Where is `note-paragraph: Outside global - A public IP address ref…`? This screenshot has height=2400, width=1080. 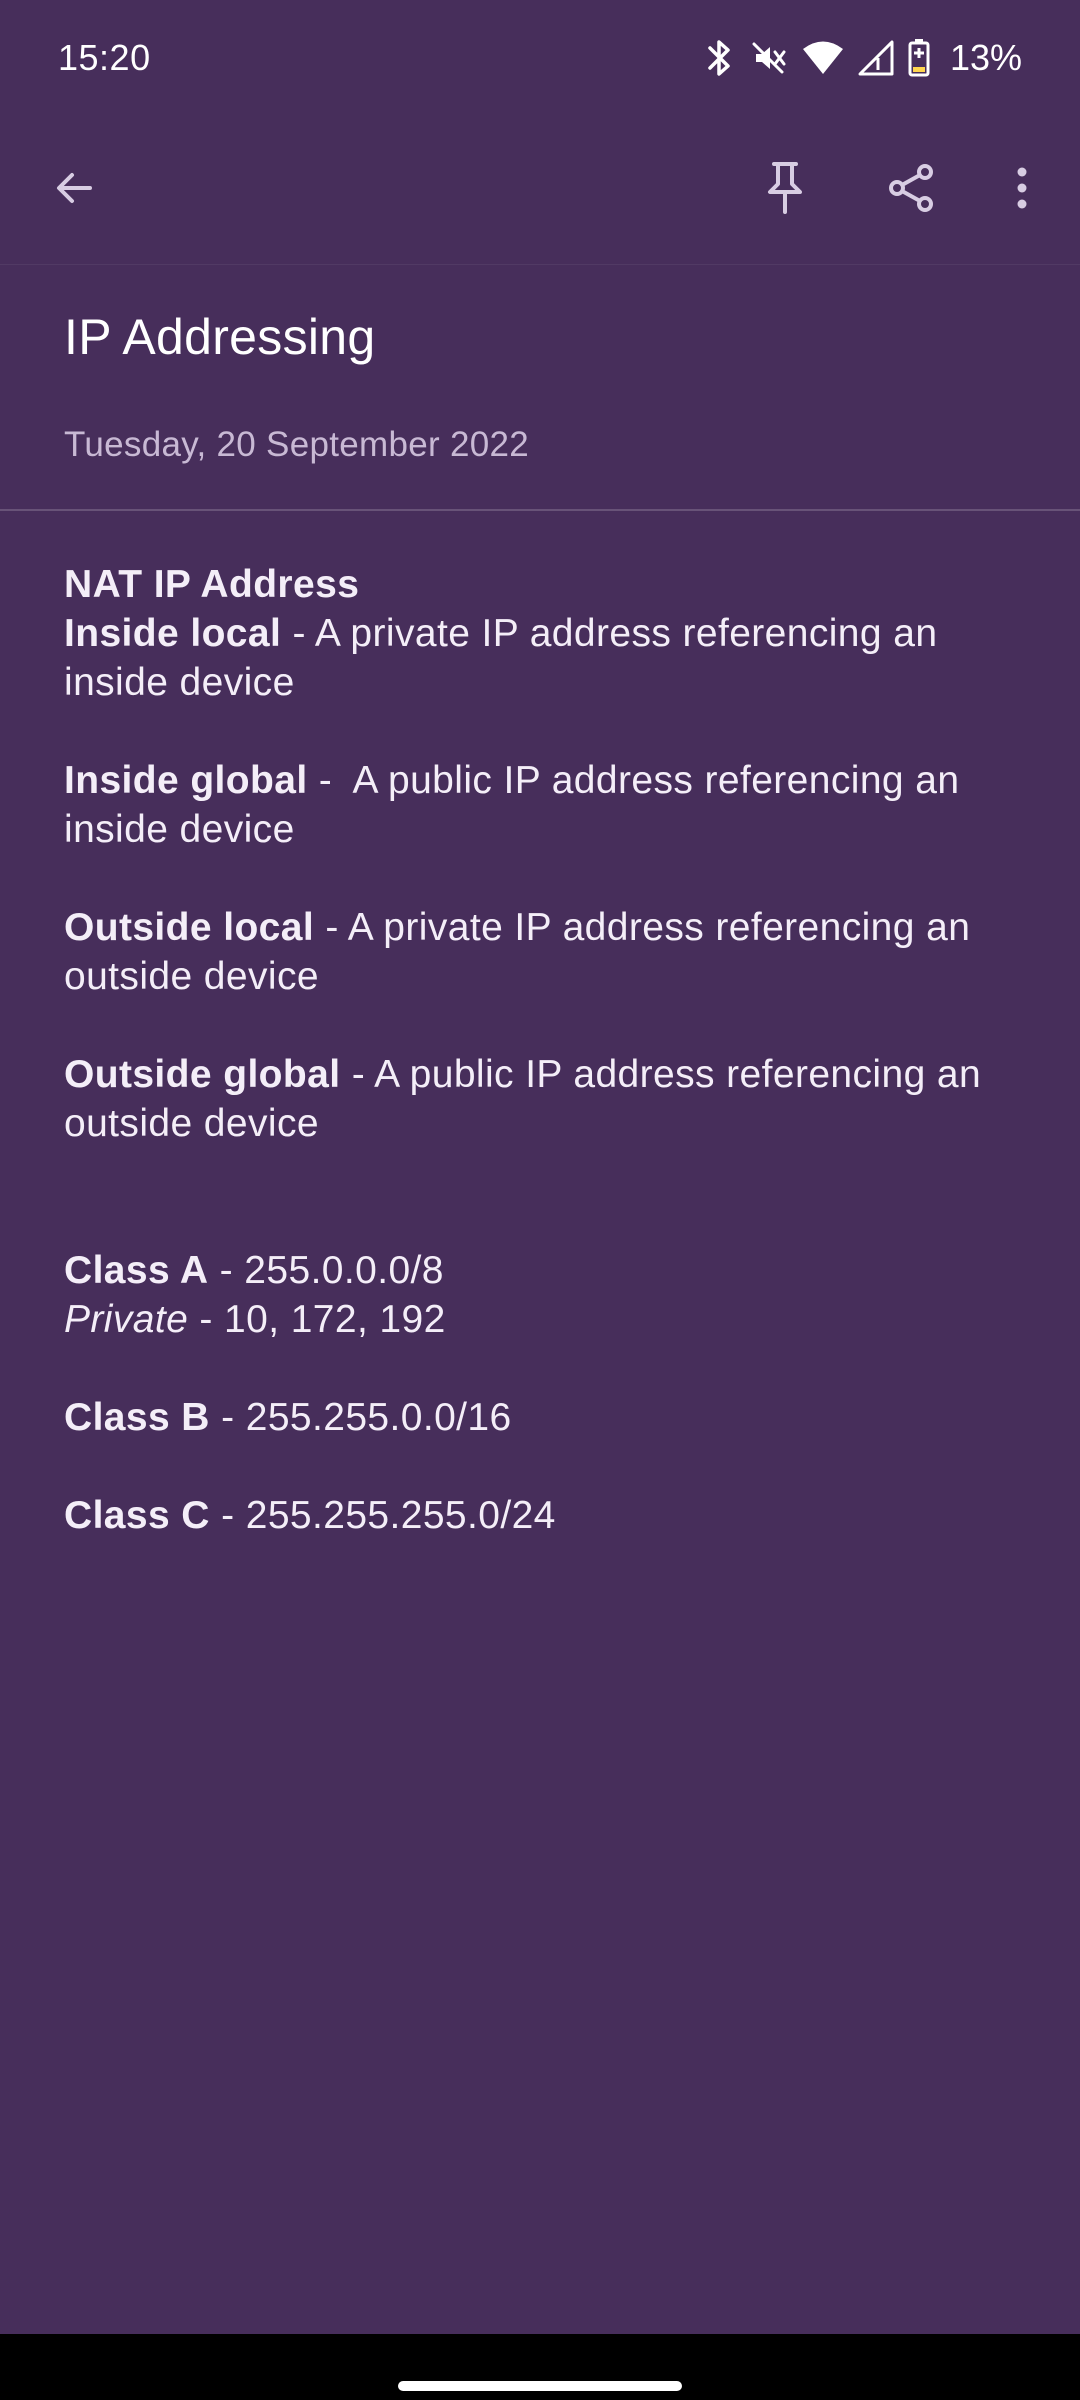 note-paragraph: Outside global - A public IP address ref… is located at coordinates (544, 1099).